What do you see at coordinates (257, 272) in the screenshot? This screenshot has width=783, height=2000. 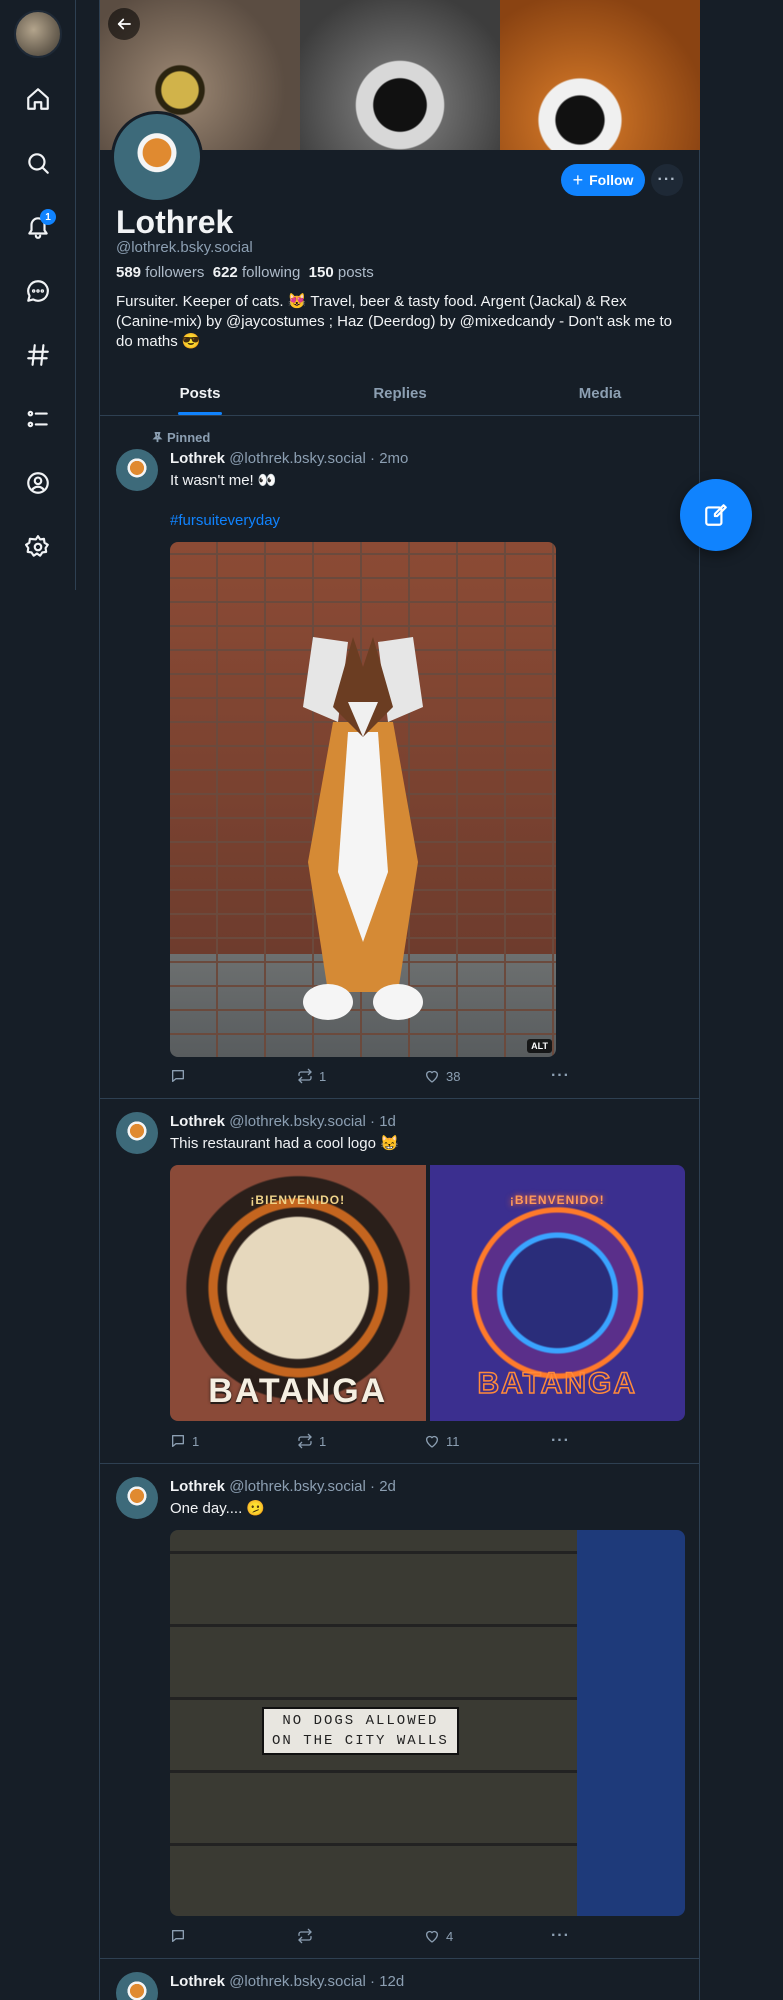 I see `following-link: 622 following` at bounding box center [257, 272].